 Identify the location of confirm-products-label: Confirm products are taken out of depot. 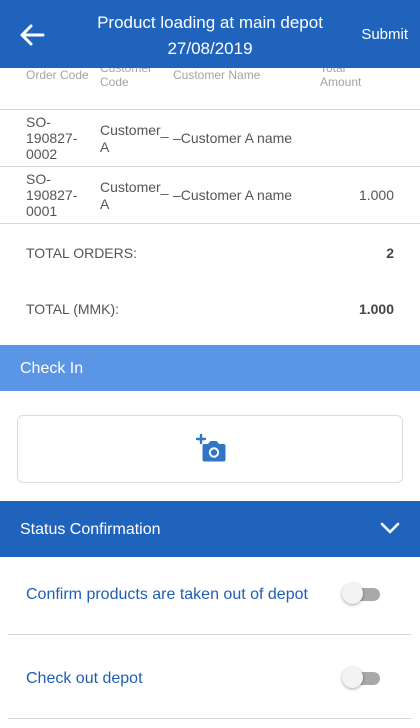
(167, 594).